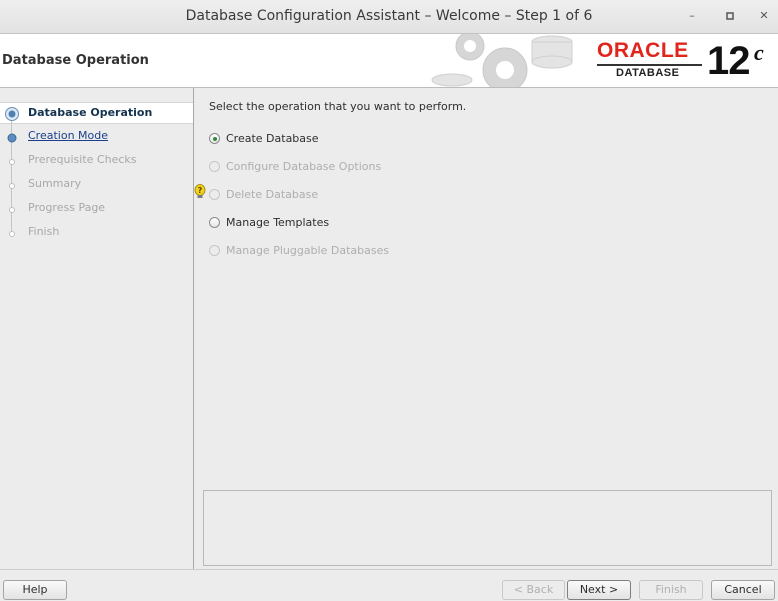 This screenshot has width=778, height=601. I want to click on oracle-logo-sub: DATABASE, so click(648, 73).